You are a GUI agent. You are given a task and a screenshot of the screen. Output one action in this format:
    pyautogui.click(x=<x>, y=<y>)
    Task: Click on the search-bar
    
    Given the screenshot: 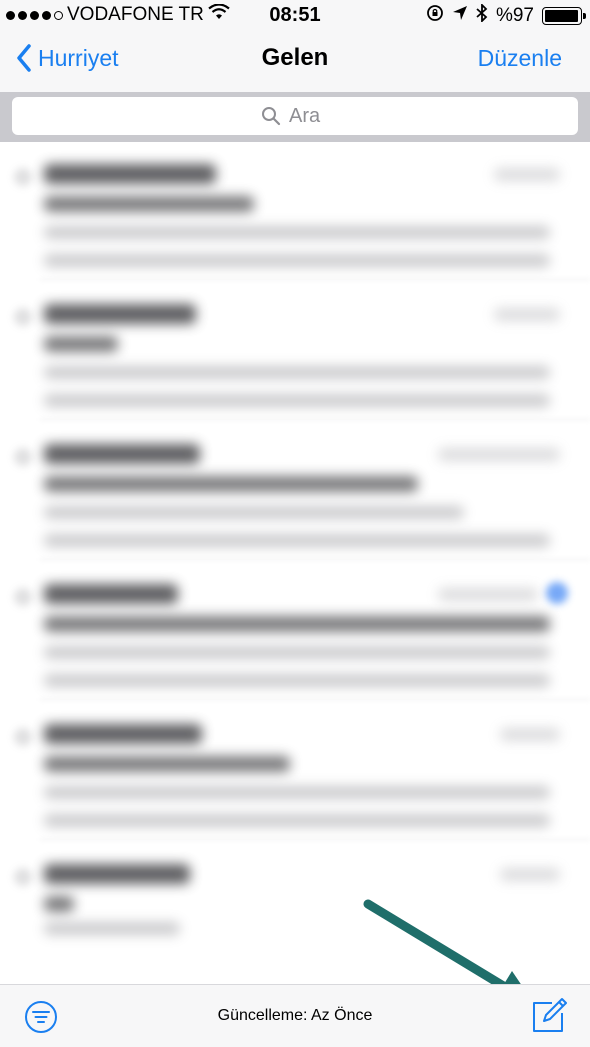 What is the action you would take?
    pyautogui.click(x=295, y=117)
    